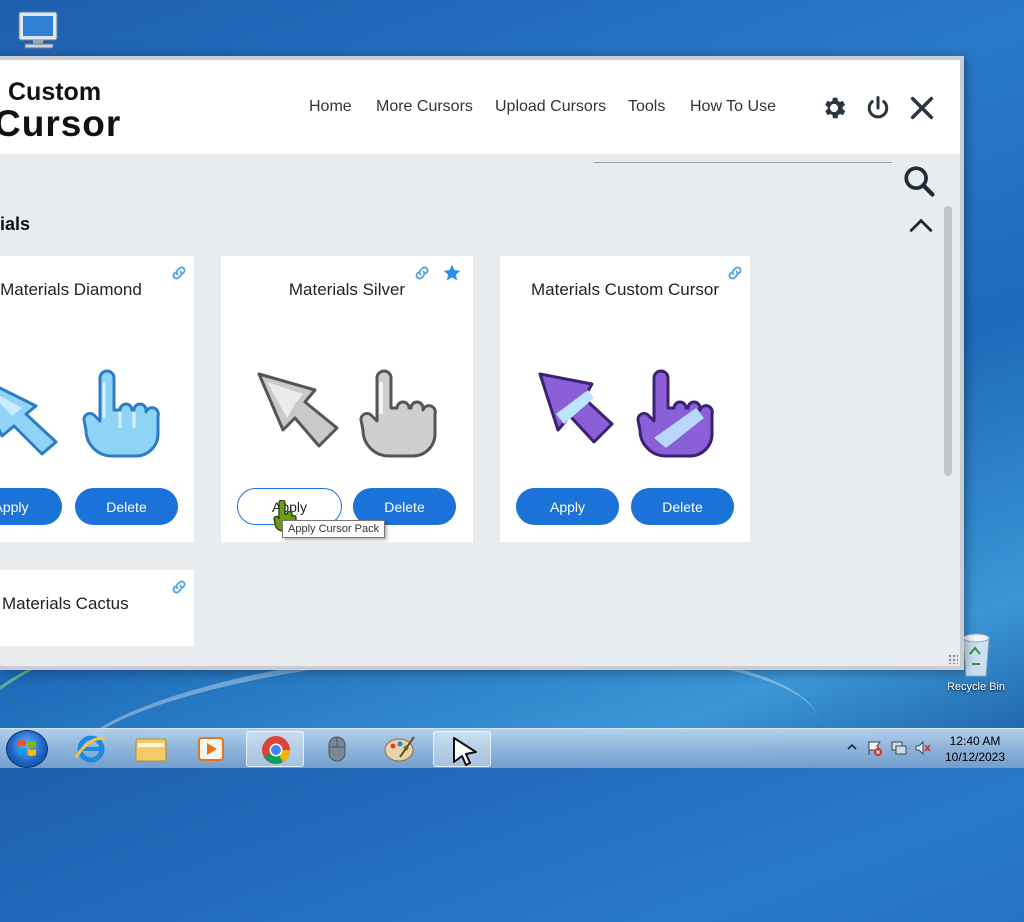 The height and width of the screenshot is (922, 1024). I want to click on power-icon, so click(878, 108).